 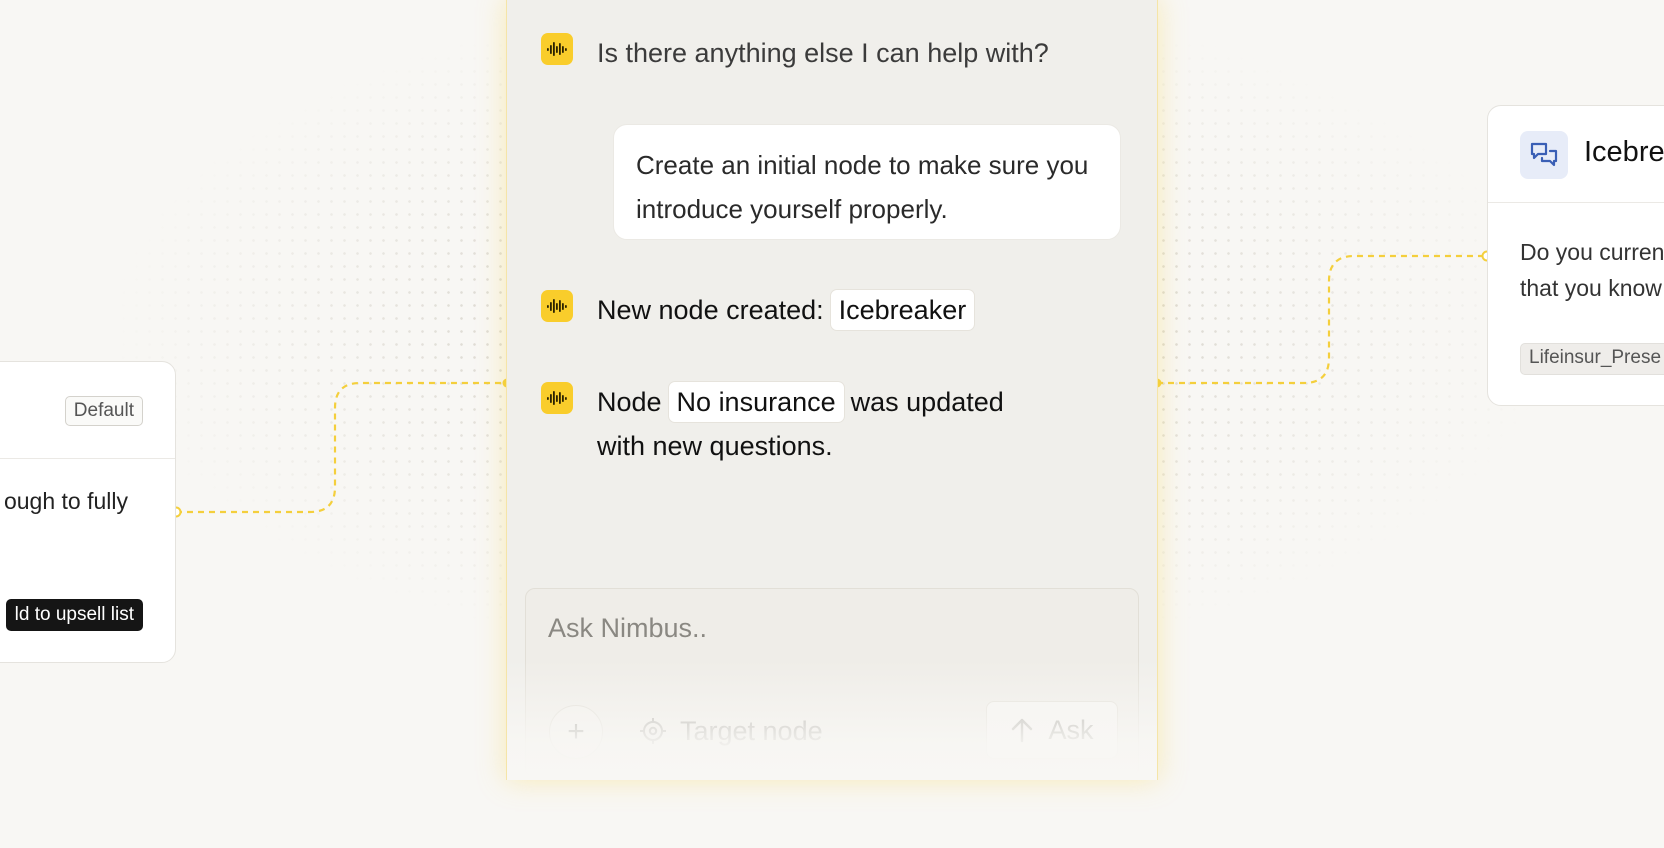 What do you see at coordinates (653, 731) in the screenshot?
I see `crosshair-icon` at bounding box center [653, 731].